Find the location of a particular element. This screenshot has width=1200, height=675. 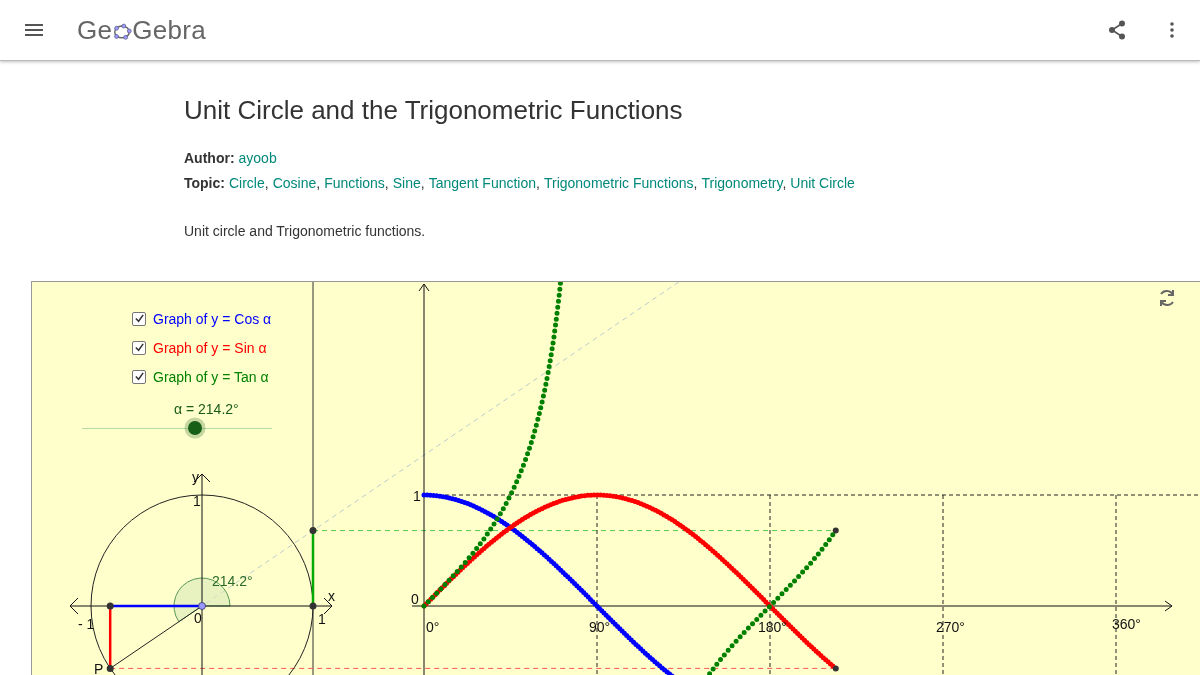

axis-label: 214.2° is located at coordinates (232, 581).